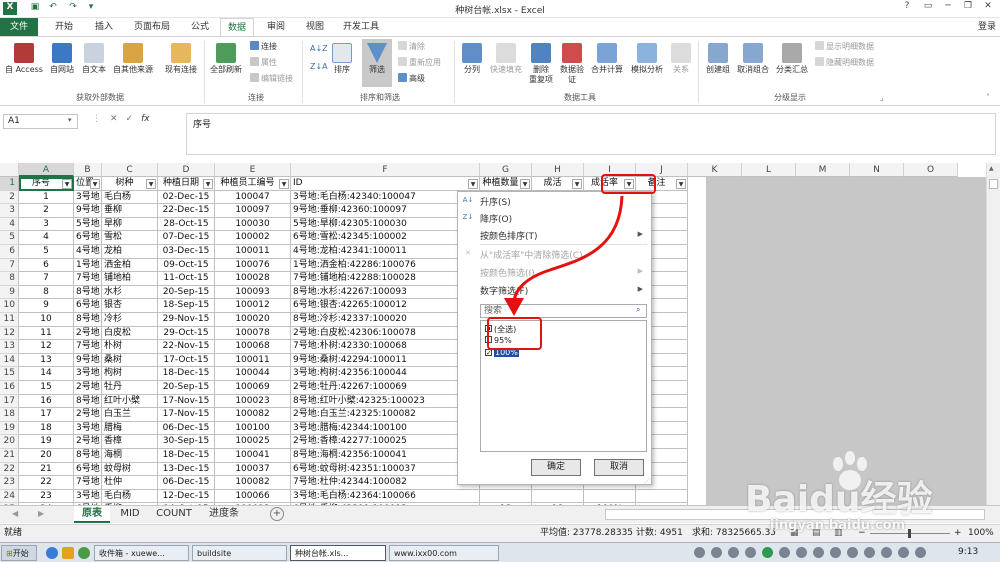 This screenshot has height=562, width=1000. I want to click on row-header: 16, so click(9, 388).